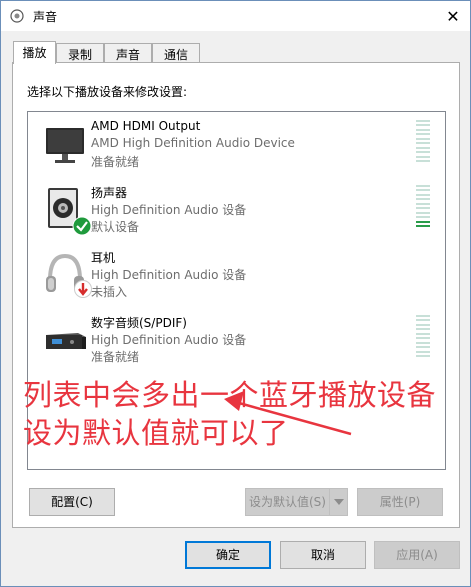 The image size is (471, 587). Describe the element at coordinates (323, 555) in the screenshot. I see `cancel-button: 取消` at that location.